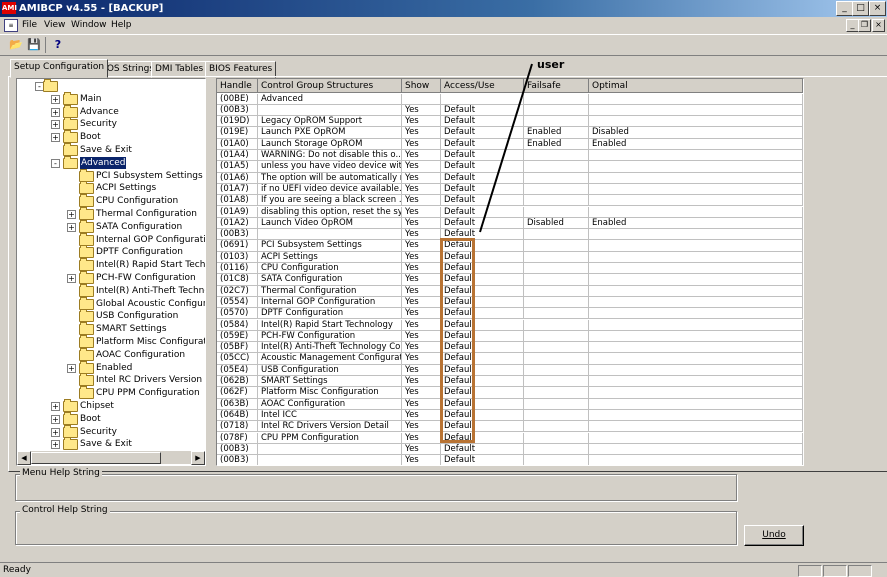  I want to click on column-header: Handle, so click(237, 86).